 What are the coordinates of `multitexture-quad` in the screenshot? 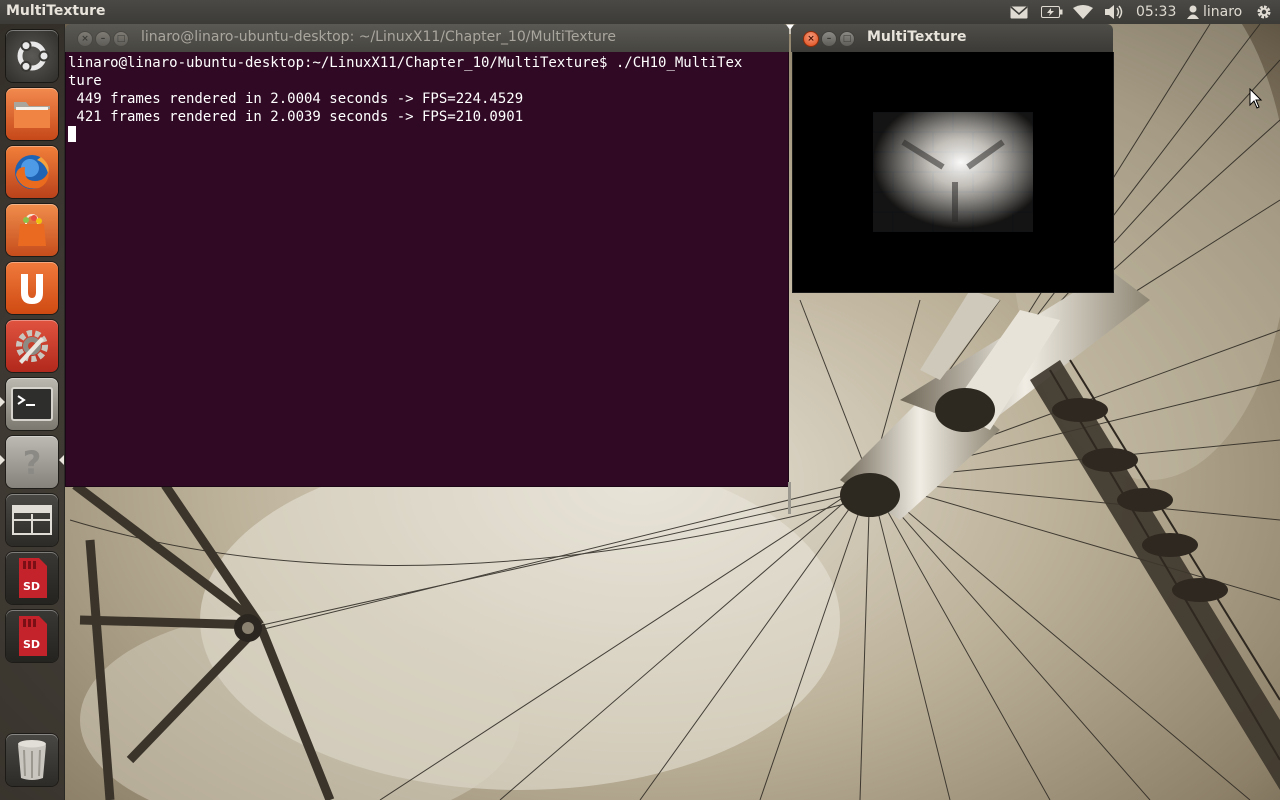 It's located at (953, 172).